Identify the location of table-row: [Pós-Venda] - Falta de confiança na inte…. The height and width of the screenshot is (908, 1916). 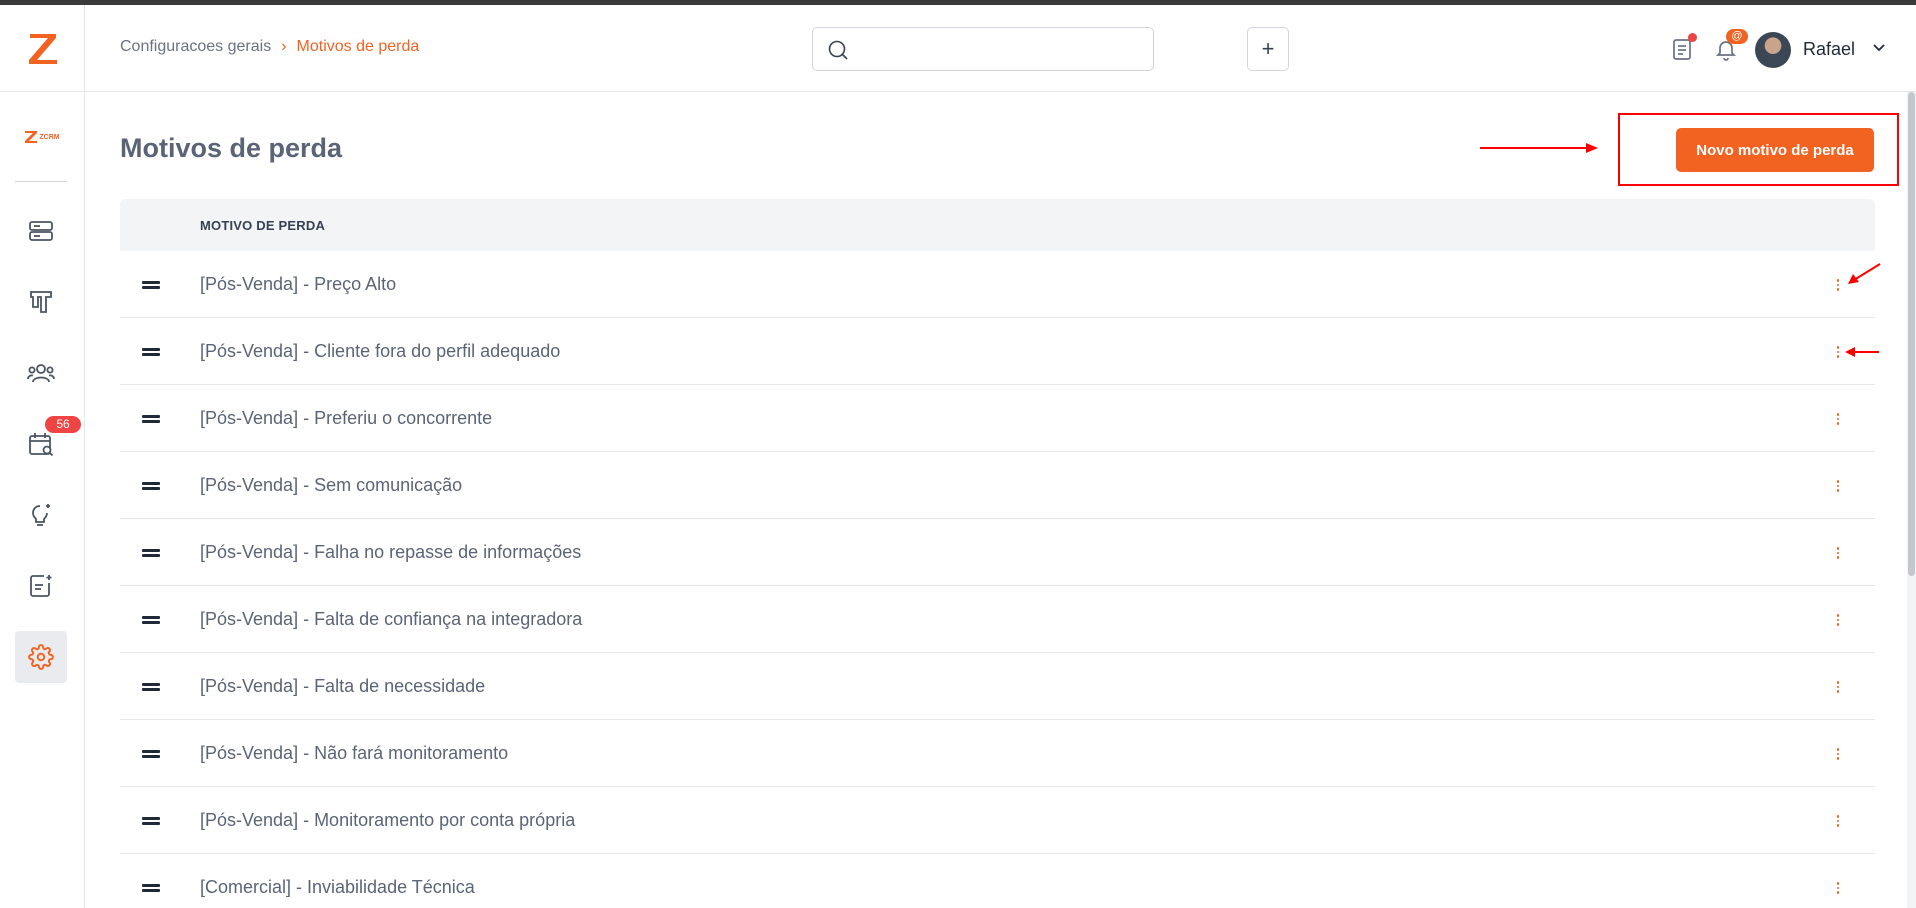
(997, 619).